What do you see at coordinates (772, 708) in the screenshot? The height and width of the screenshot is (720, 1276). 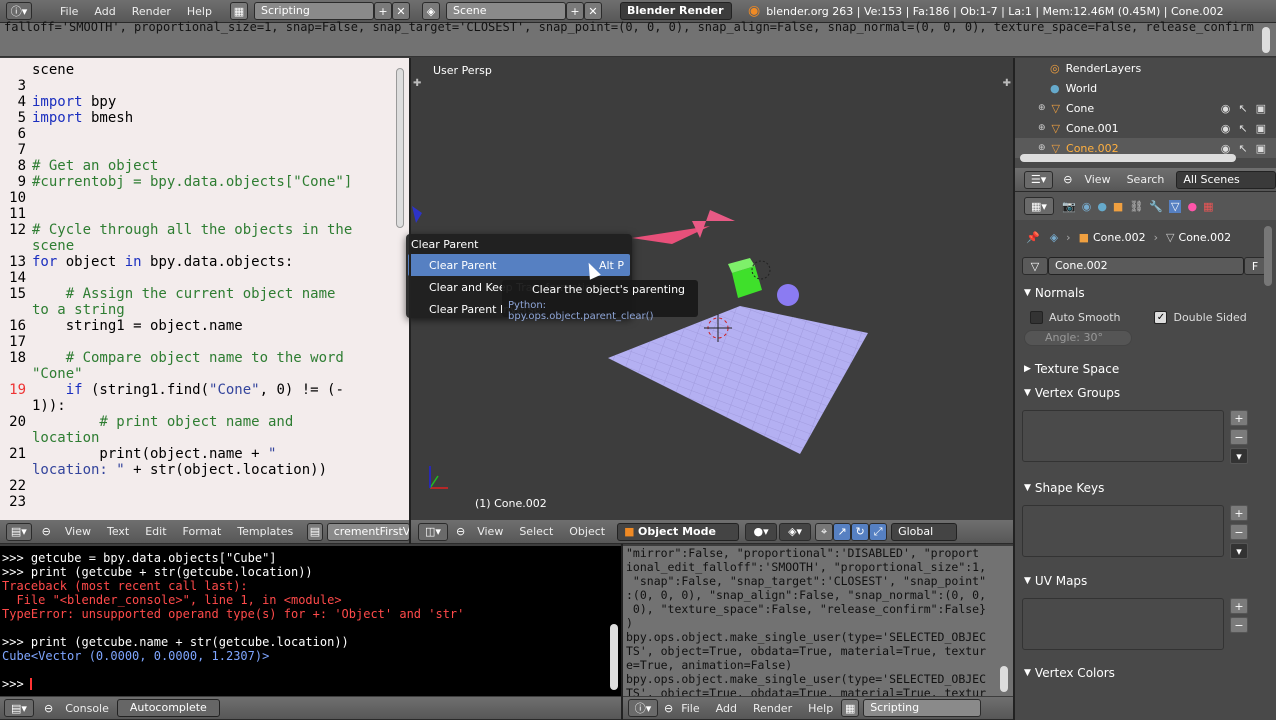 I see `report-menu-render: Render` at bounding box center [772, 708].